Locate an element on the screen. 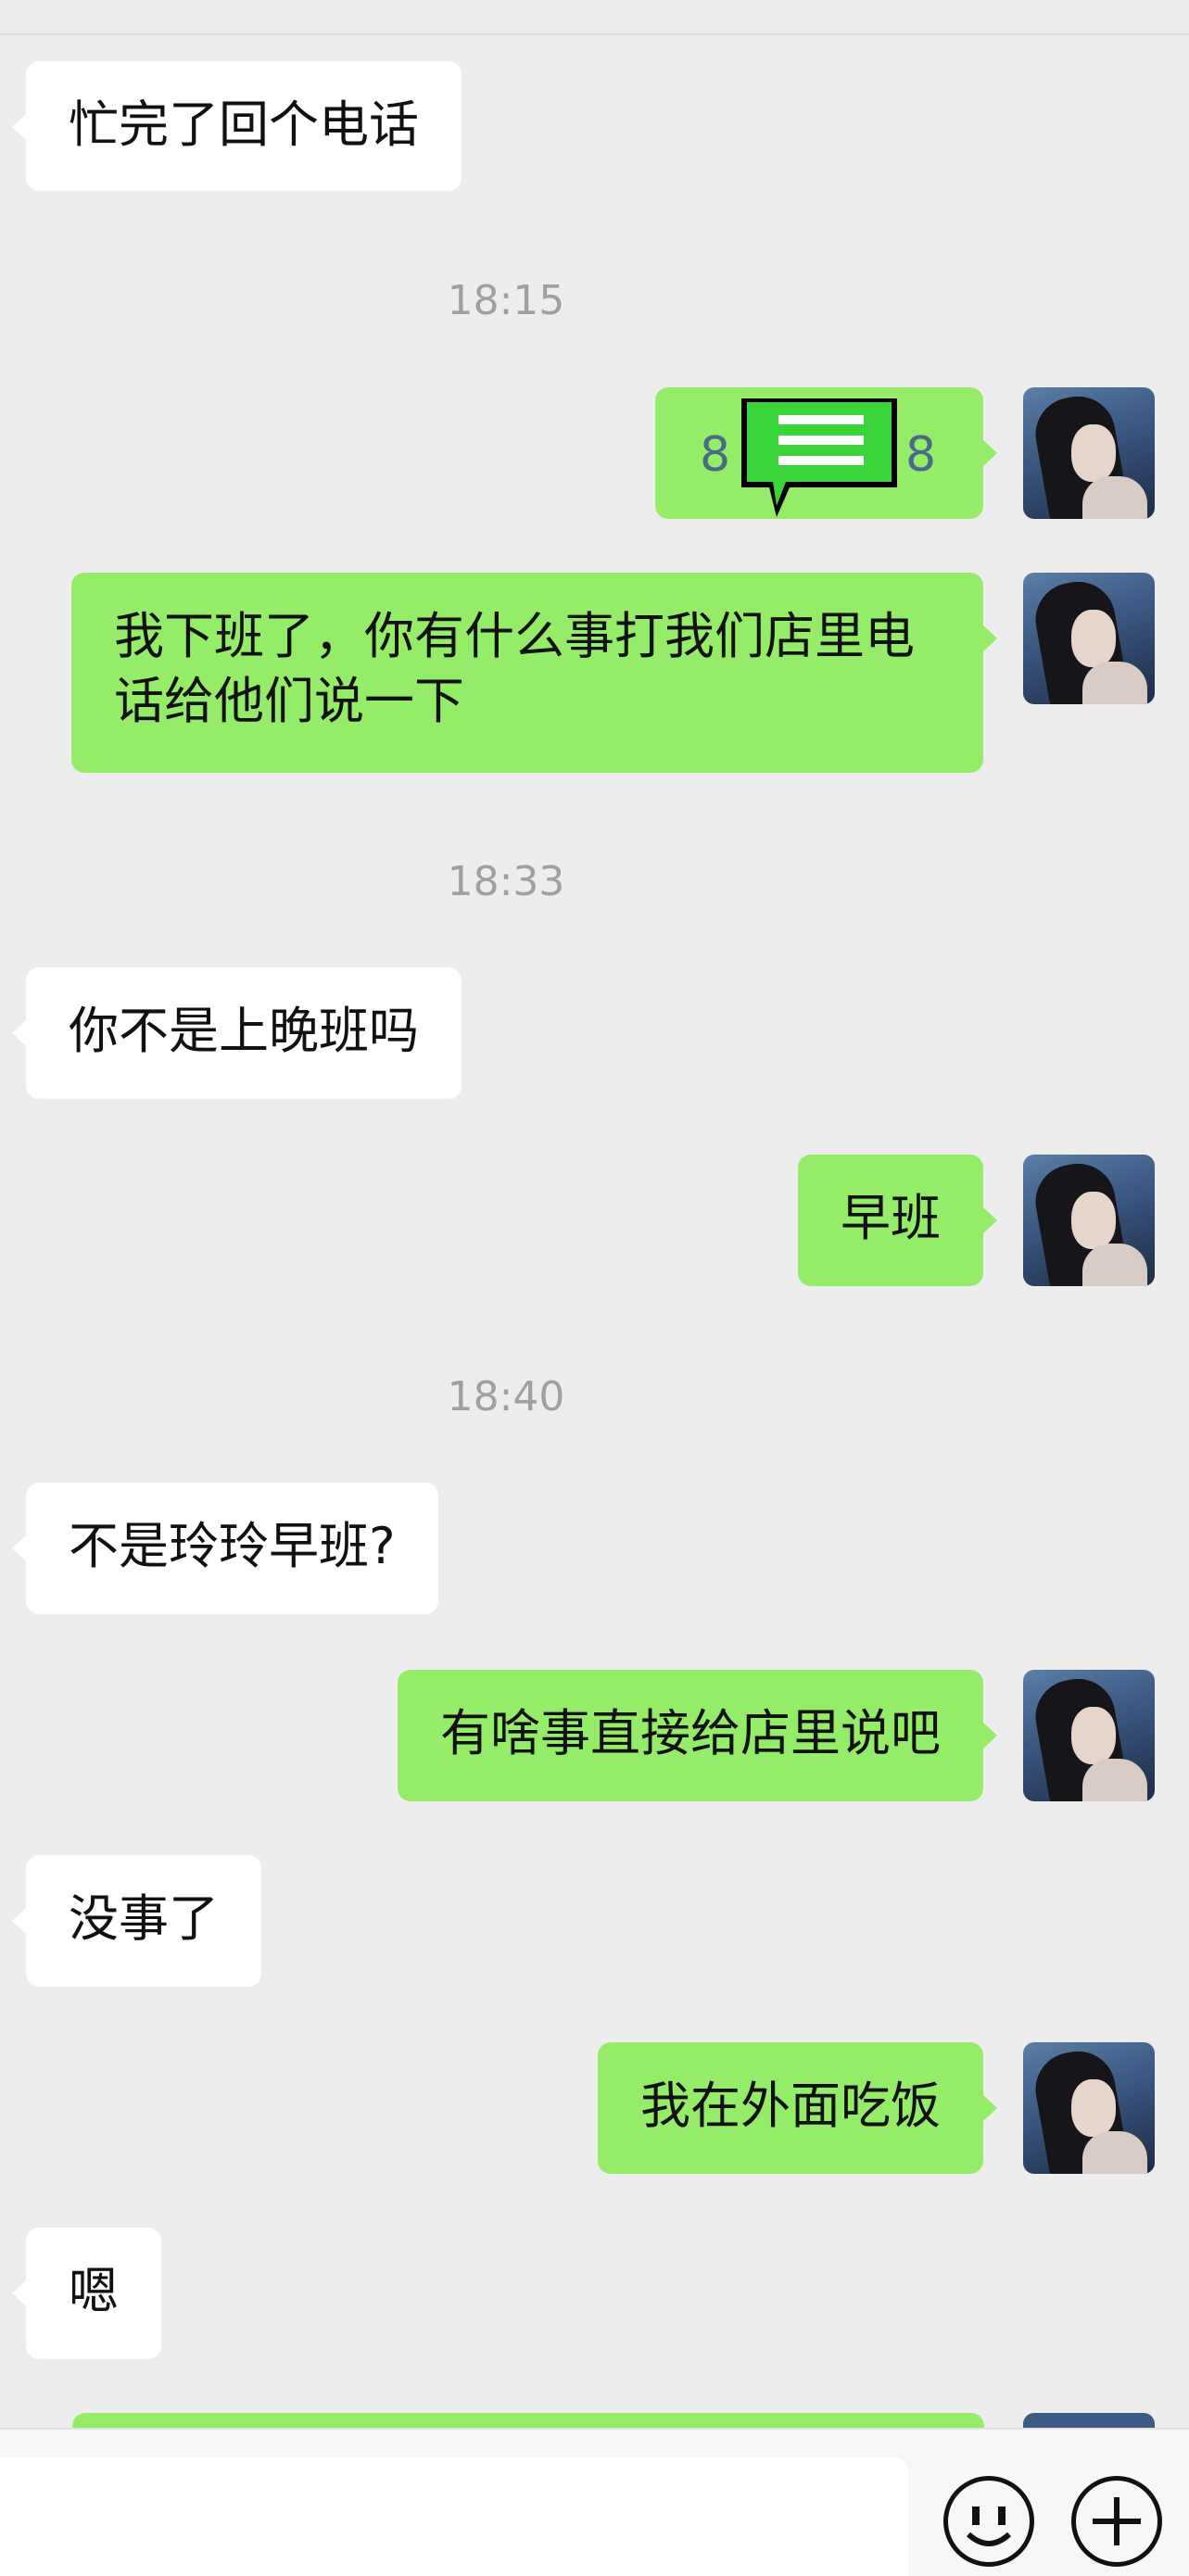  timestamp: 18:40 is located at coordinates (506, 1397).